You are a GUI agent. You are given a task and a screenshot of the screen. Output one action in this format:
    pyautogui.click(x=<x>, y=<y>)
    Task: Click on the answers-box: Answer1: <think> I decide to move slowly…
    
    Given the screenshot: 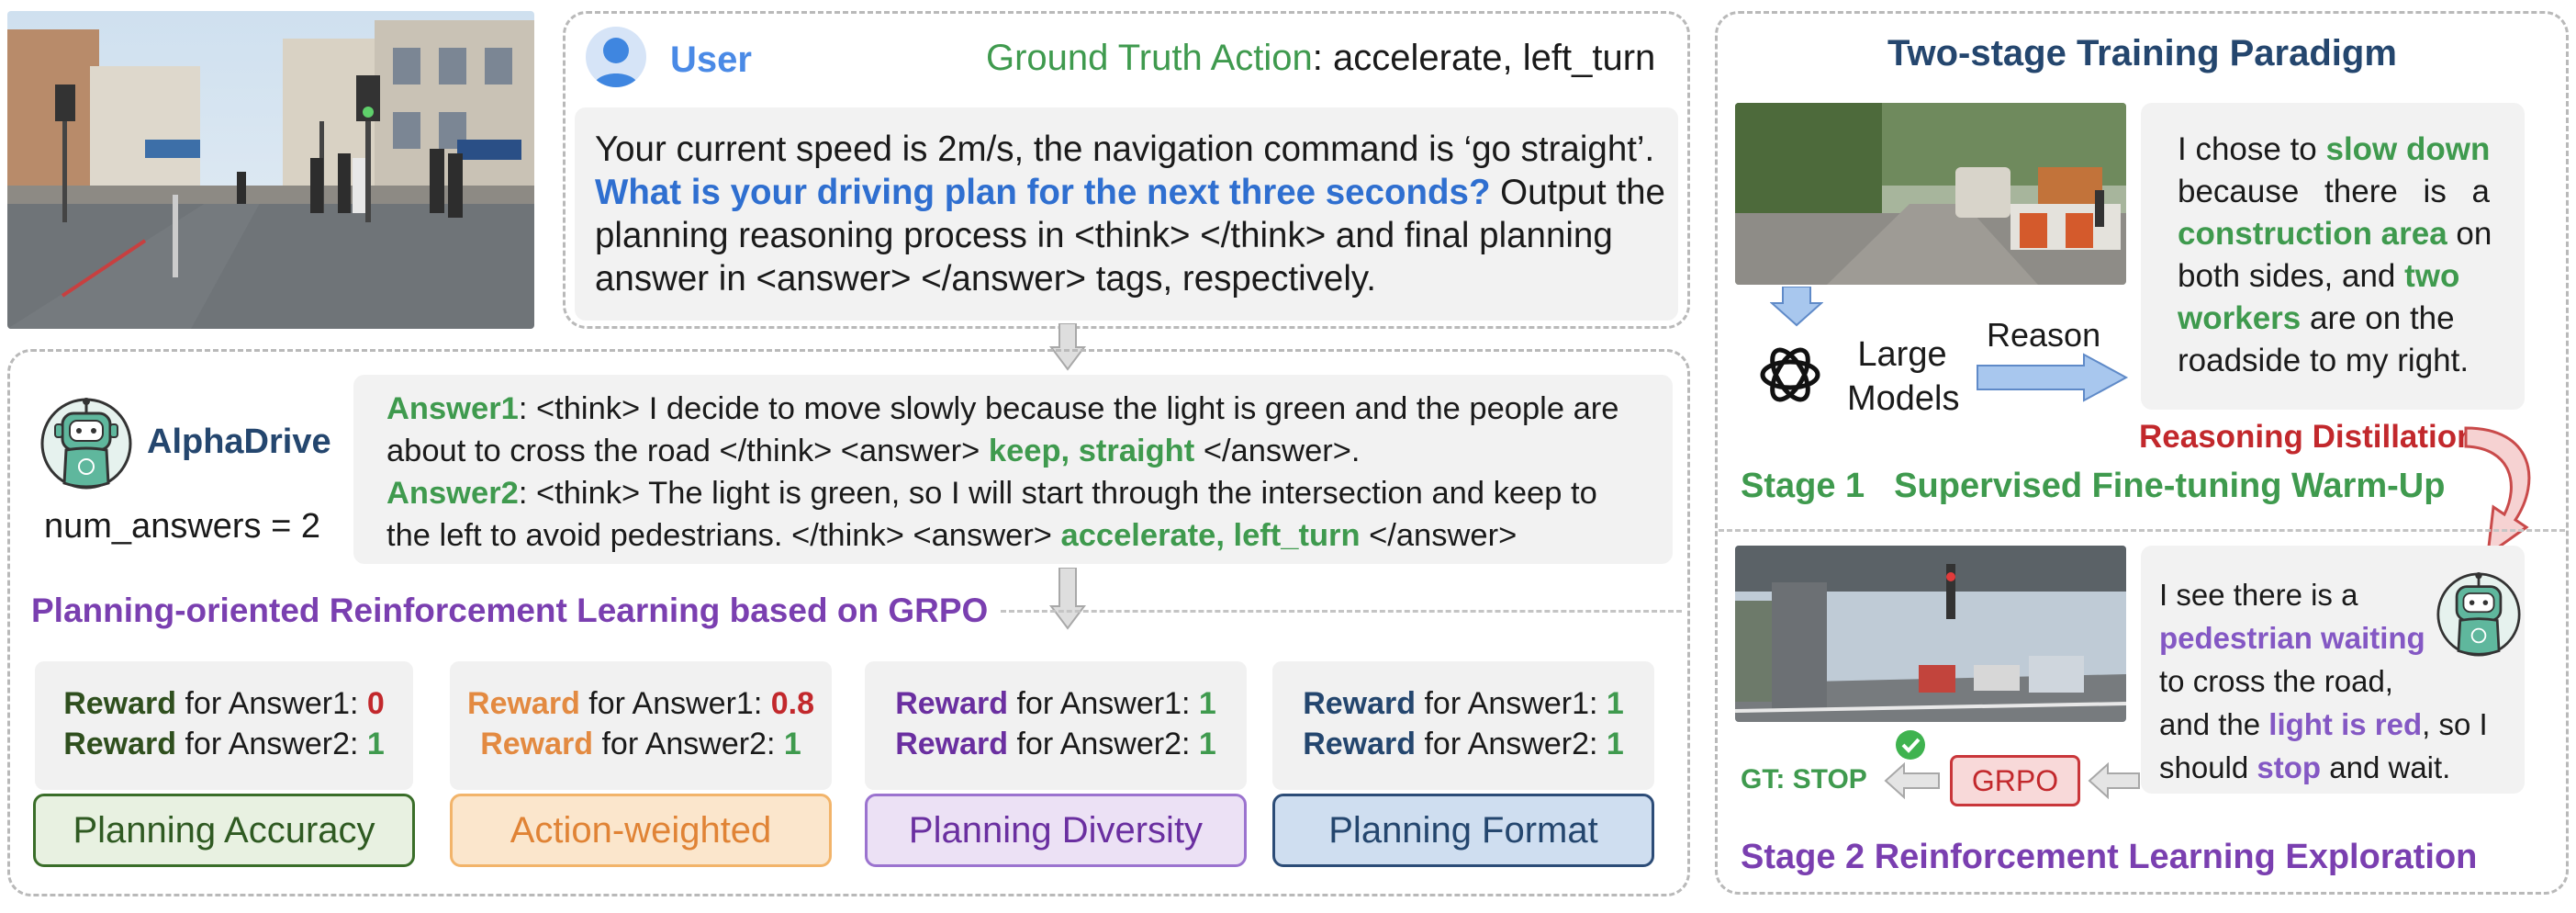 What is the action you would take?
    pyautogui.click(x=1013, y=469)
    